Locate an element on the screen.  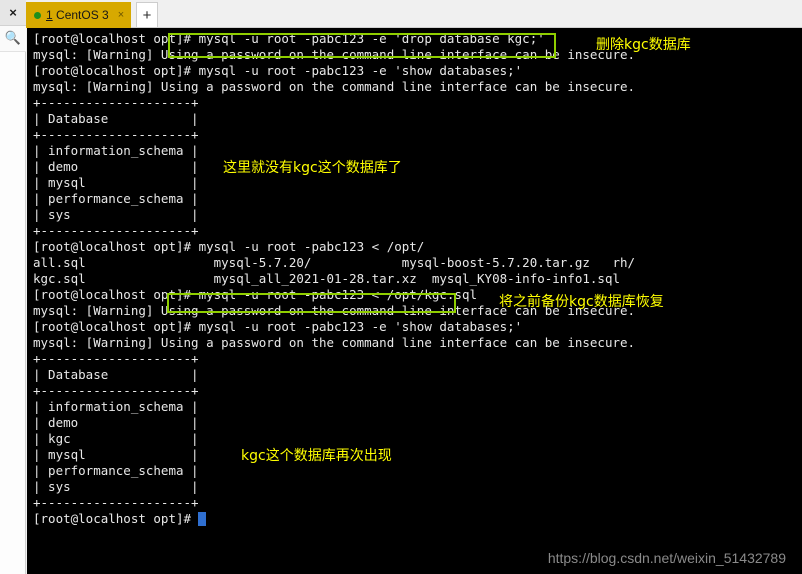
left-toolbar: × 🔍 is located at coordinates (13, 287).